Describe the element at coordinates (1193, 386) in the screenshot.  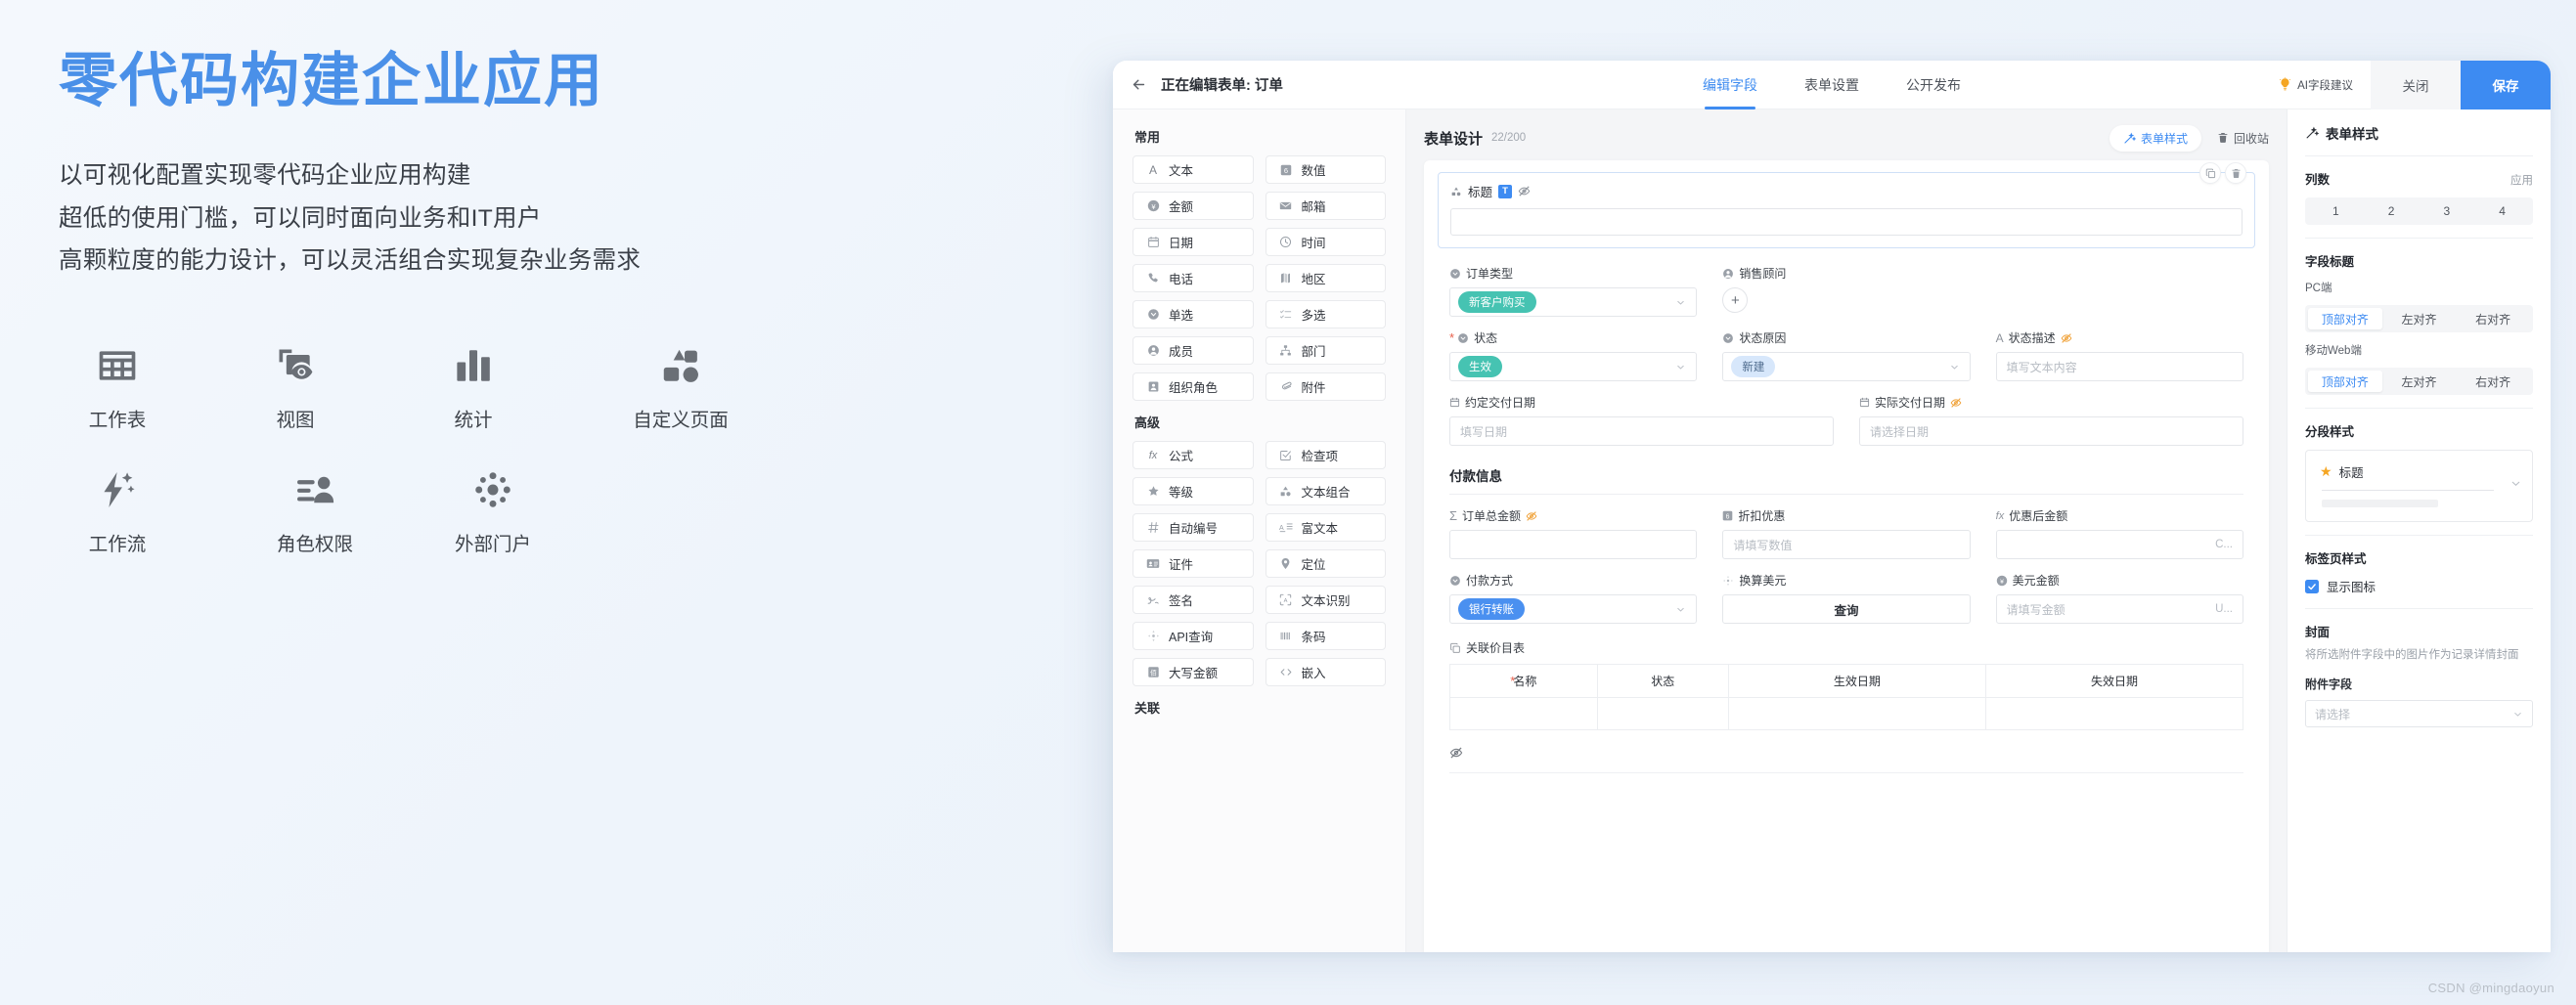
I see `palette-item-org-role: 组织角色` at that location.